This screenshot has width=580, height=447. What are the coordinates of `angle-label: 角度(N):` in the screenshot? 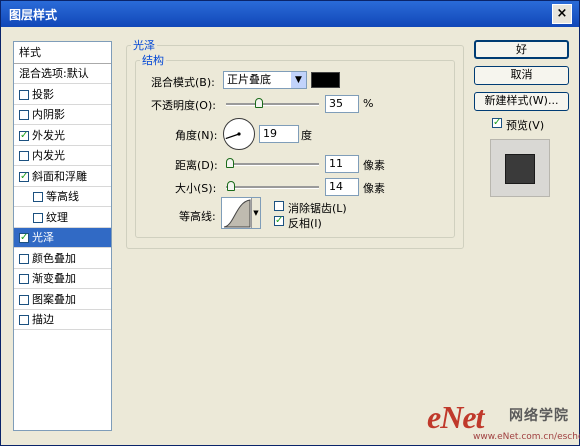 It's located at (196, 135).